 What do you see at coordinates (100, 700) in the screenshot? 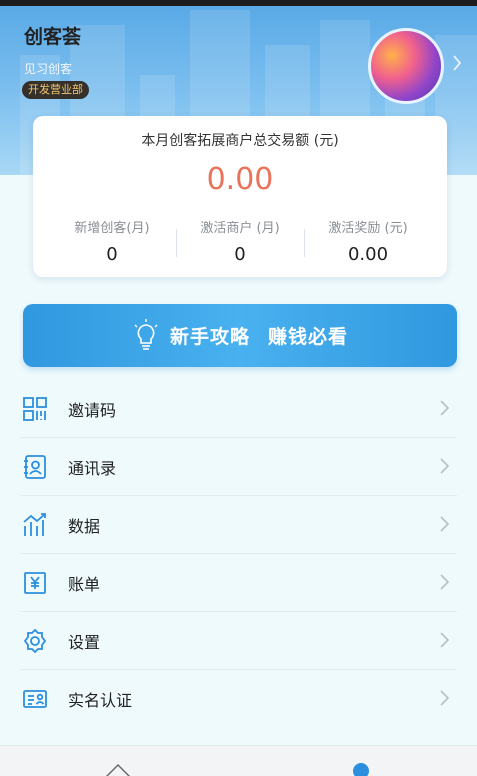
I see `menu-label: 实名认证` at bounding box center [100, 700].